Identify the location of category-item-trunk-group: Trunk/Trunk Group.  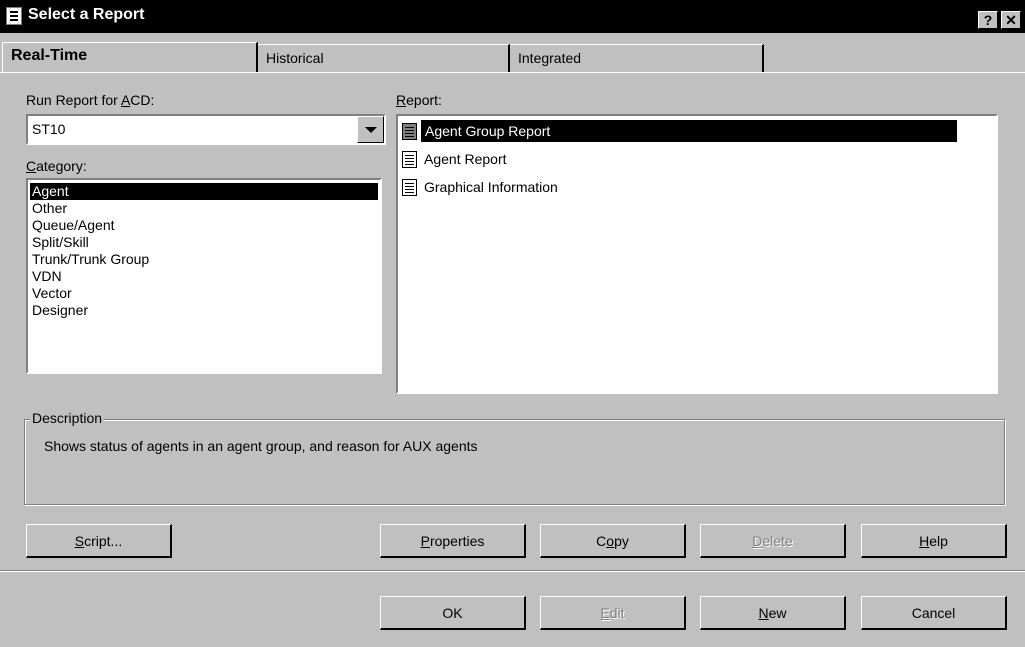
(204, 259).